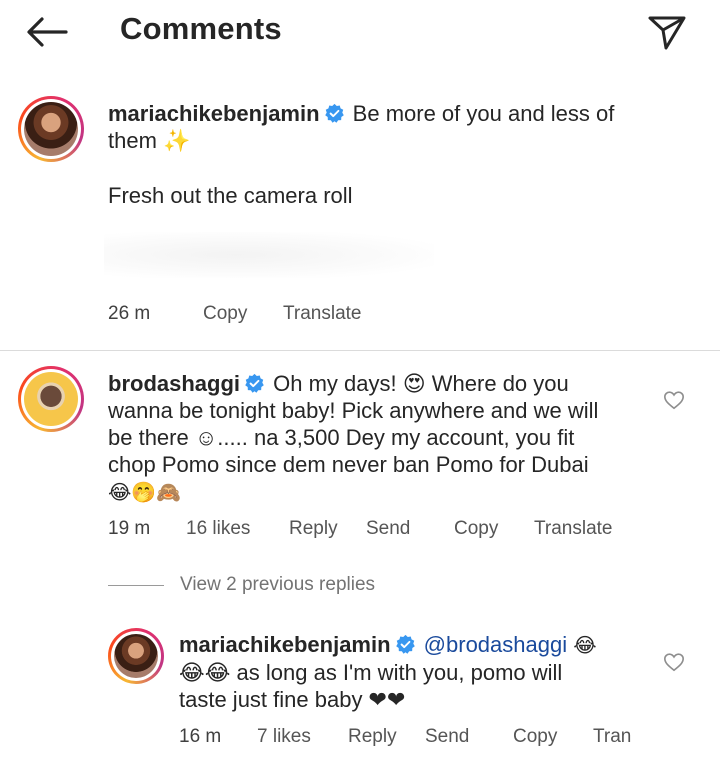 This screenshot has height=764, width=720. Describe the element at coordinates (284, 737) in the screenshot. I see `likes-count: 7 likes` at that location.